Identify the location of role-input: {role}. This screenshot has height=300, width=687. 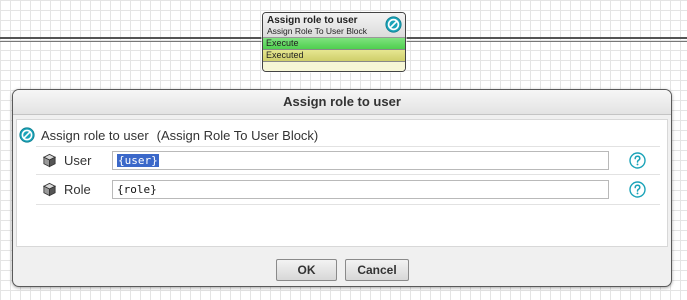
(360, 189).